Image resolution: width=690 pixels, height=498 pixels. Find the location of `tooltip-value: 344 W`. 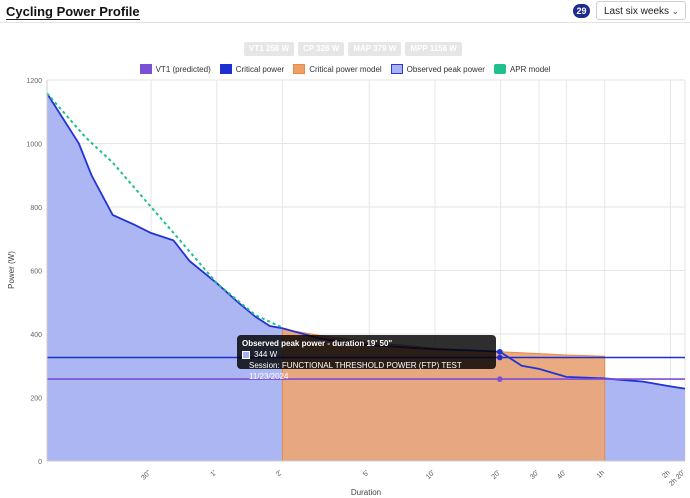

tooltip-value: 344 W is located at coordinates (266, 354).